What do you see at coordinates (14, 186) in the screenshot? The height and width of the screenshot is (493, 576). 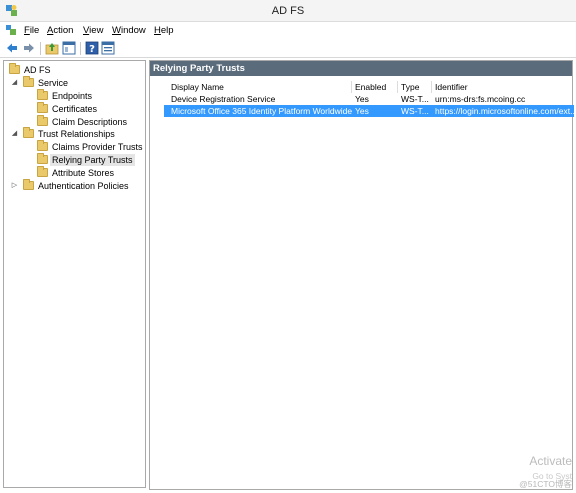 I see `expander-collapsed-icon: ▷` at bounding box center [14, 186].